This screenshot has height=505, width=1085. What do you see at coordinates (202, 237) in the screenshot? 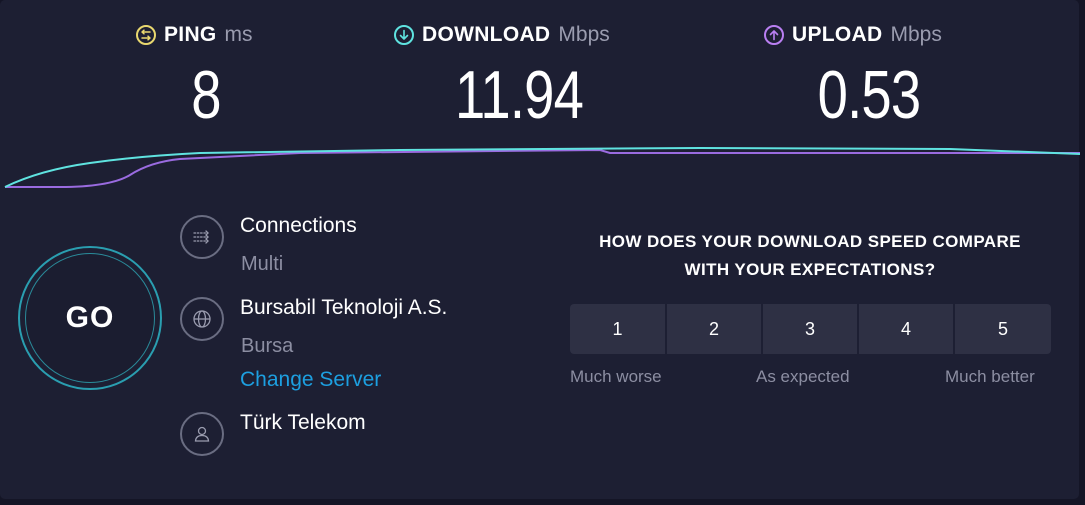
I see `connections-icon` at bounding box center [202, 237].